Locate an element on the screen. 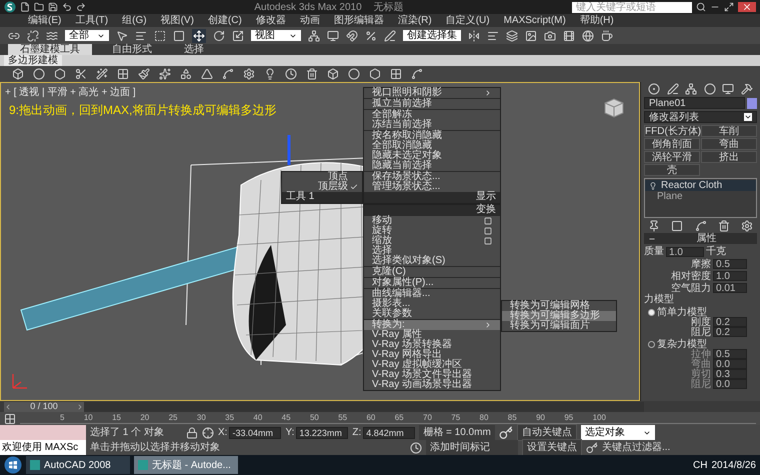 The height and width of the screenshot is (475, 760). language-indicator: CH is located at coordinates (700, 465).